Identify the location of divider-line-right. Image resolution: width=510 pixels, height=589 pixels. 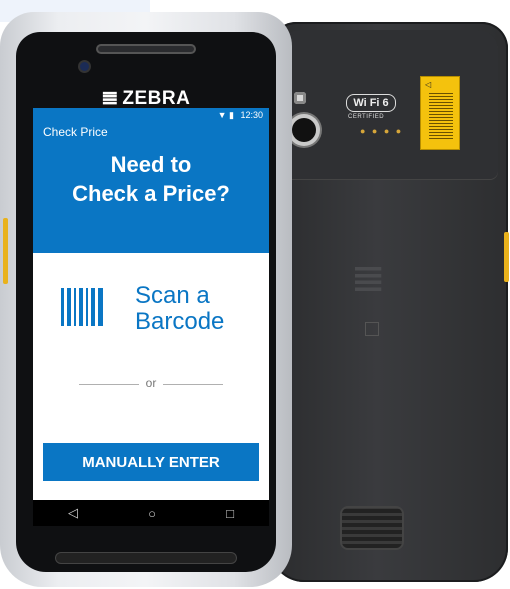
(193, 384).